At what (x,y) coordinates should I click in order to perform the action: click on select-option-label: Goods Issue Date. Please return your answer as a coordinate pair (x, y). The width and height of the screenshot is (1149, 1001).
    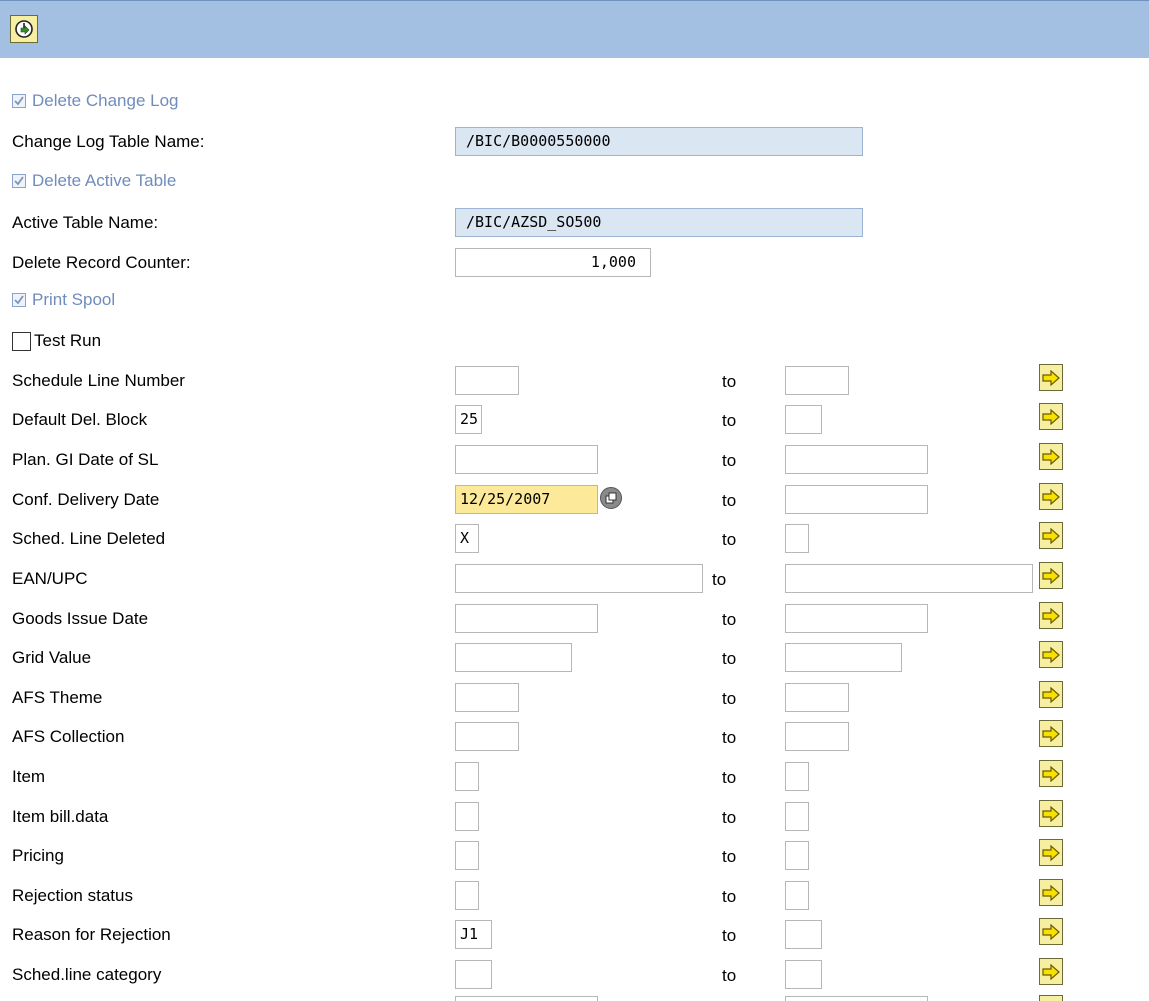
    Looking at the image, I should click on (80, 618).